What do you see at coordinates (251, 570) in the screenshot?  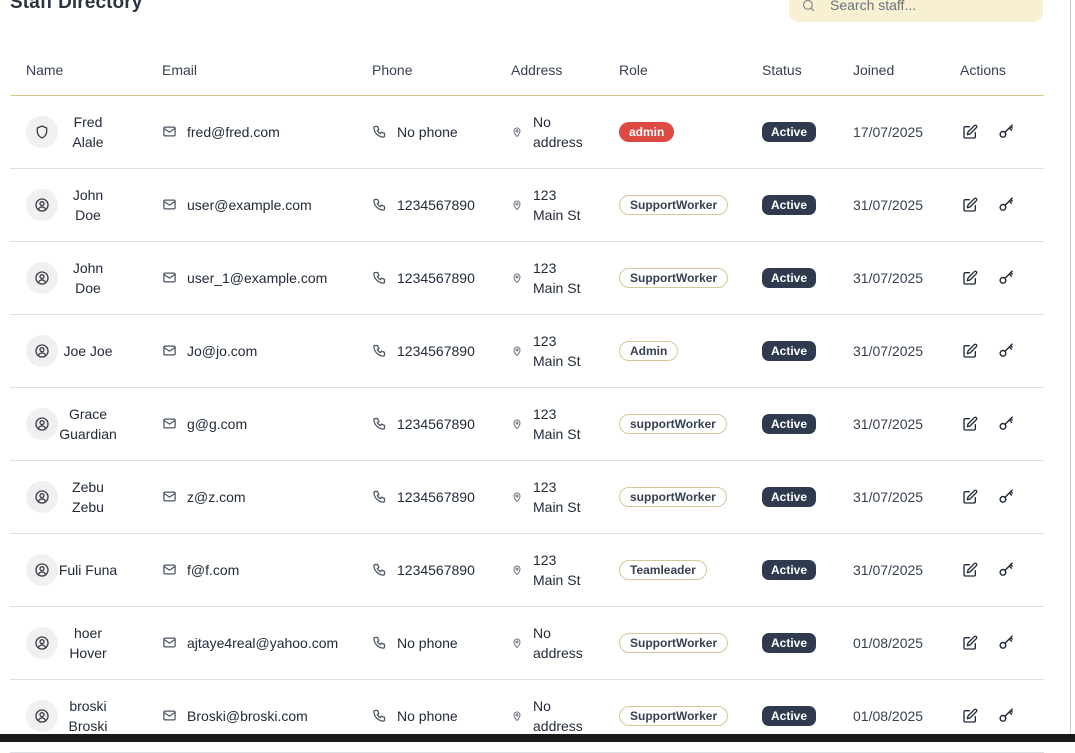 I see `email-cell: f@f.com` at bounding box center [251, 570].